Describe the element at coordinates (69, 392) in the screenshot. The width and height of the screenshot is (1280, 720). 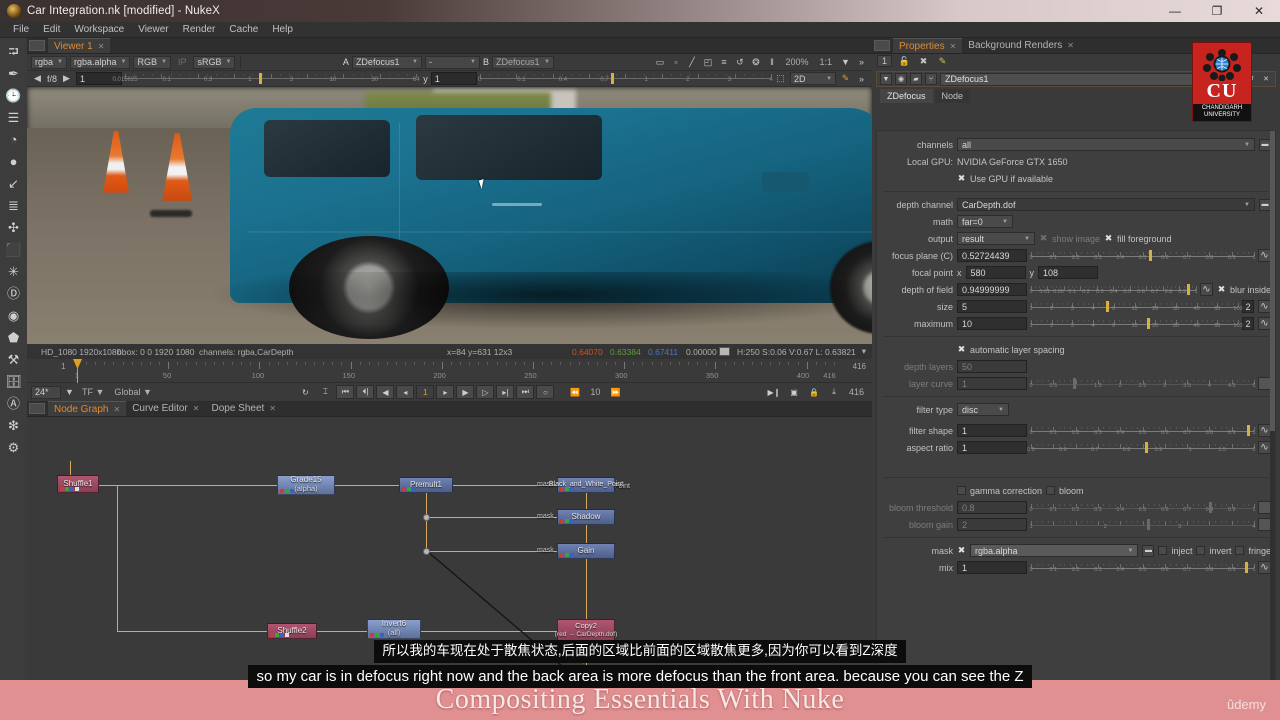
I see `chevron-down-icon: ▼` at that location.